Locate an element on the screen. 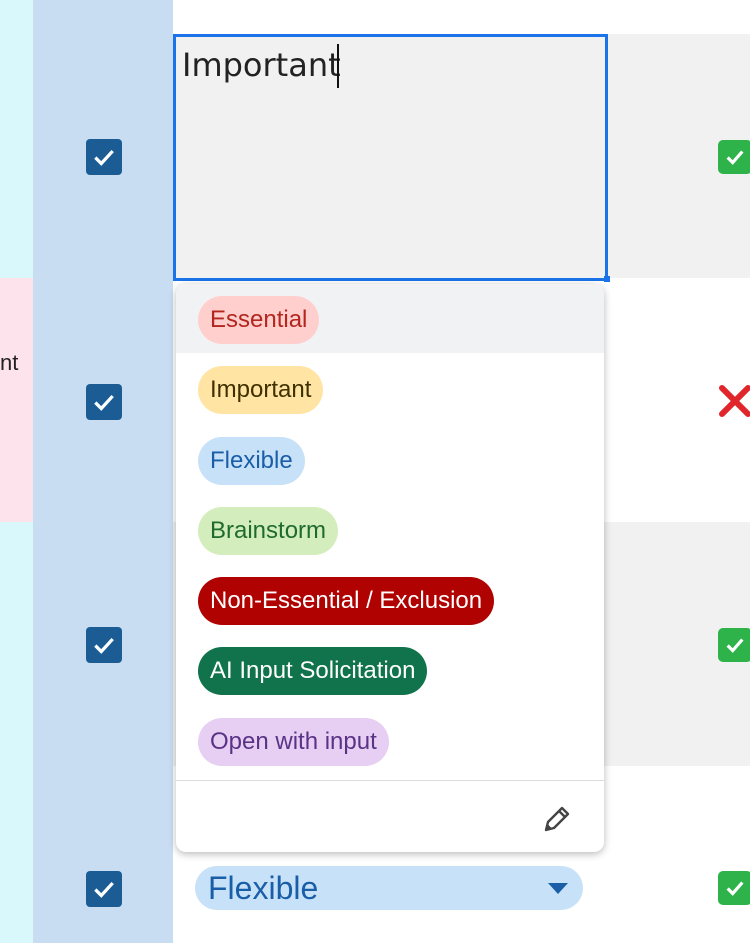 The width and height of the screenshot is (750, 943). dropdown-option-flexible: Flexible is located at coordinates (251, 461).